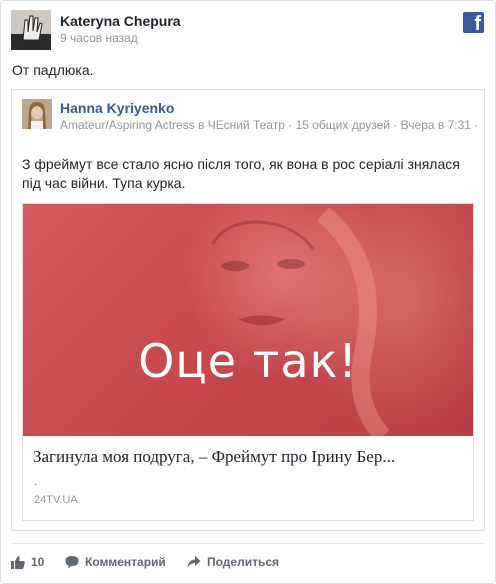 The width and height of the screenshot is (496, 584). I want to click on author-avatar, so click(31, 30).